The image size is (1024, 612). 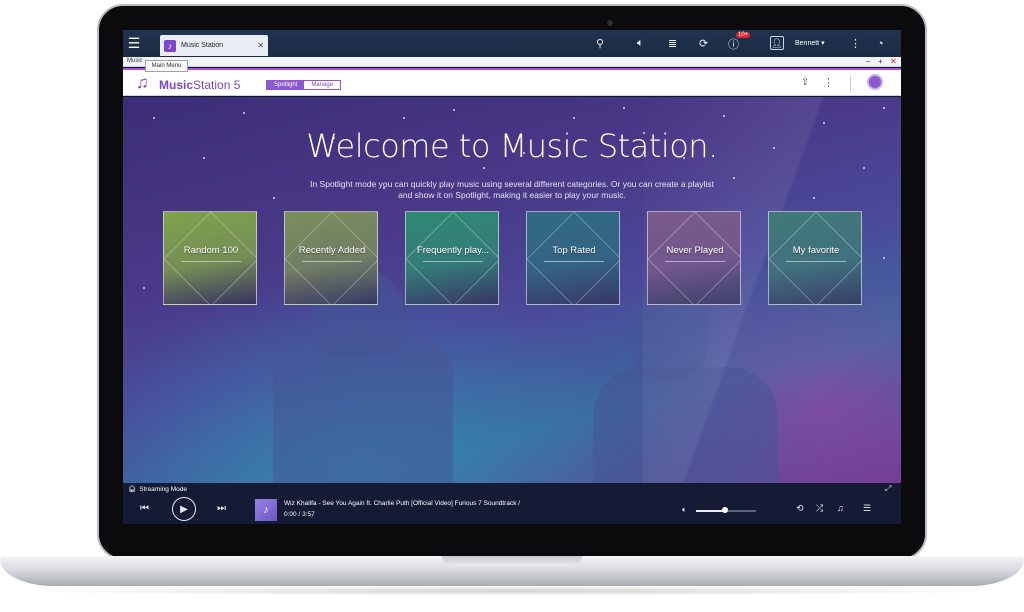 I want to click on lyrics-icon: ♫, so click(x=840, y=508).